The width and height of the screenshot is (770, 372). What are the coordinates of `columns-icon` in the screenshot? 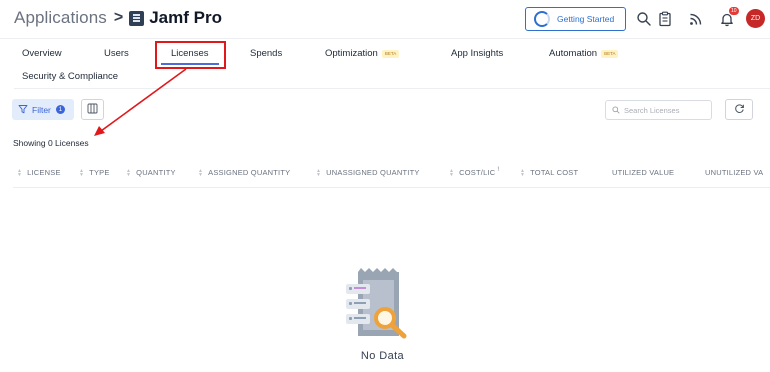 It's located at (92, 110).